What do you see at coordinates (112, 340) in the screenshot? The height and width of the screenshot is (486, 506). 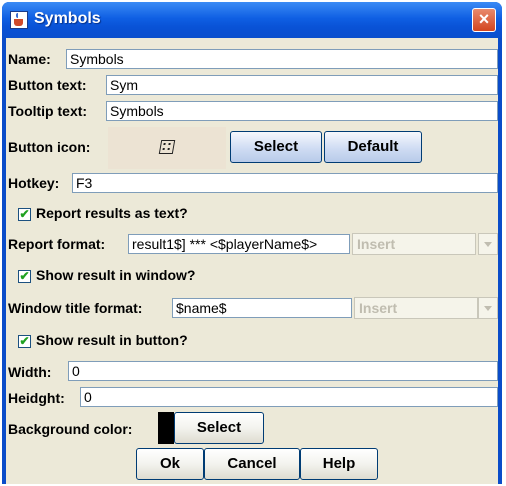 I see `show-in-button-label: Show result in button?` at bounding box center [112, 340].